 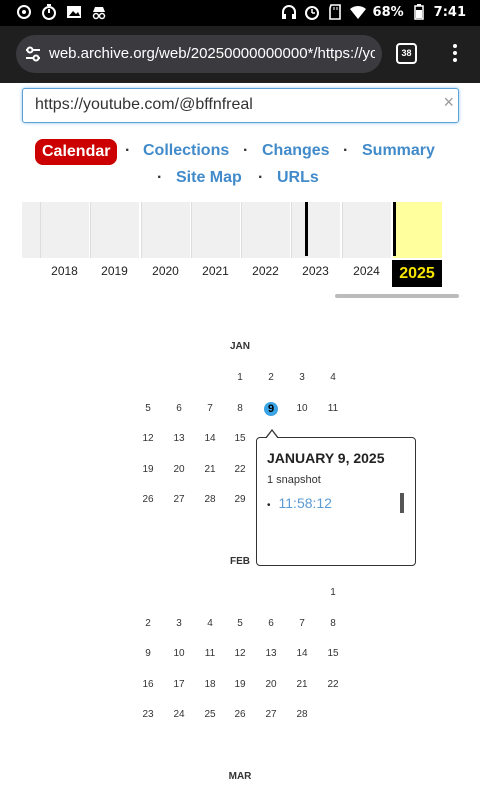 What do you see at coordinates (336, 497) in the screenshot?
I see `snapshot-popup: JANUARY 9, 2025 1 snapshot 11:58:12` at bounding box center [336, 497].